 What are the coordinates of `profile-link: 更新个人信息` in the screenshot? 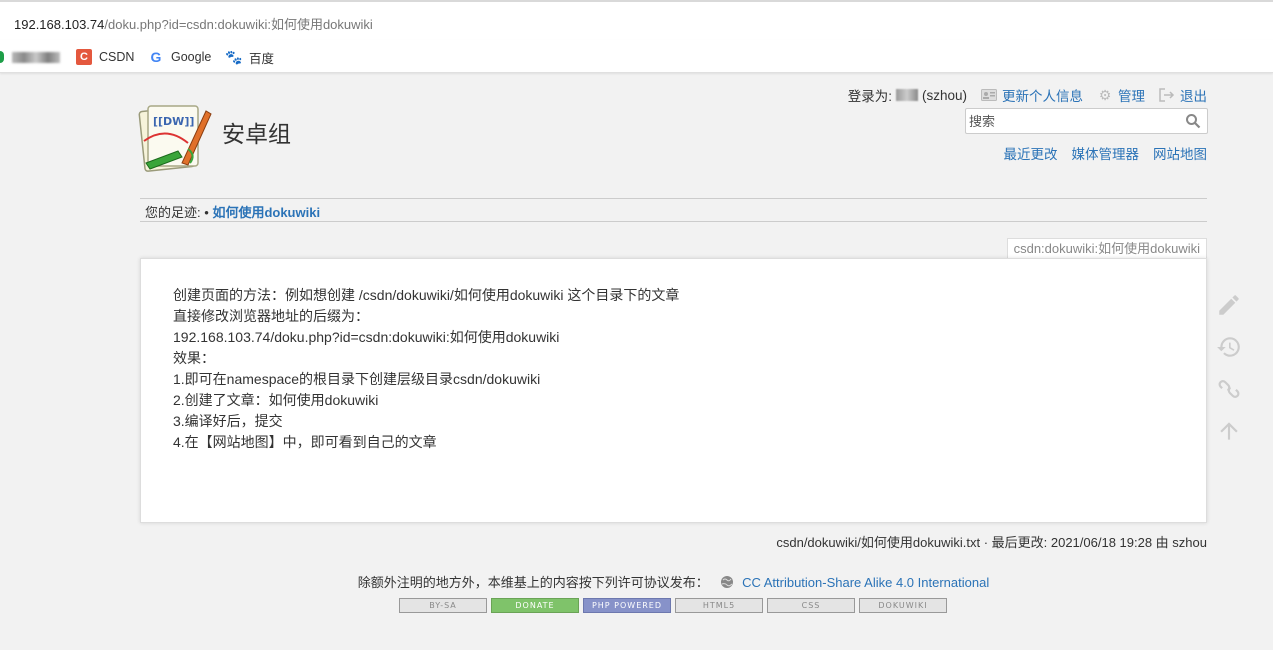 It's located at (1032, 95).